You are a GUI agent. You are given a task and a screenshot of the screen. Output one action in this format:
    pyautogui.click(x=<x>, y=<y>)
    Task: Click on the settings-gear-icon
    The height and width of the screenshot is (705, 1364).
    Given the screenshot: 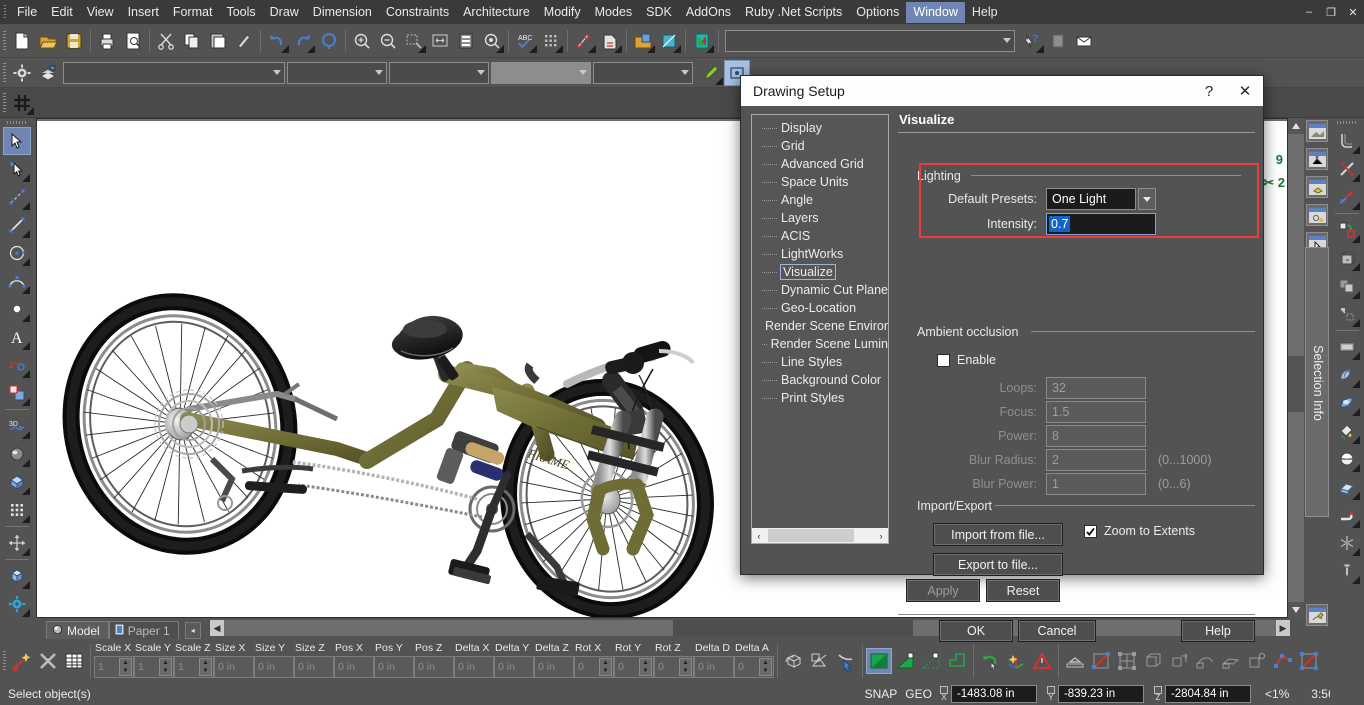 What is the action you would take?
    pyautogui.click(x=22, y=73)
    